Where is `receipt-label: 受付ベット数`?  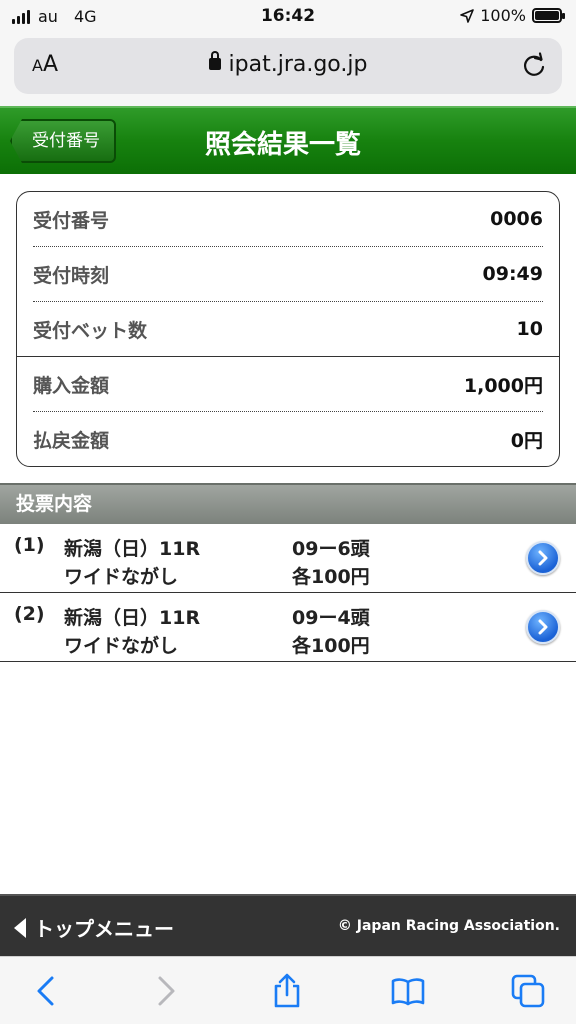 receipt-label: 受付ベット数 is located at coordinates (90, 330).